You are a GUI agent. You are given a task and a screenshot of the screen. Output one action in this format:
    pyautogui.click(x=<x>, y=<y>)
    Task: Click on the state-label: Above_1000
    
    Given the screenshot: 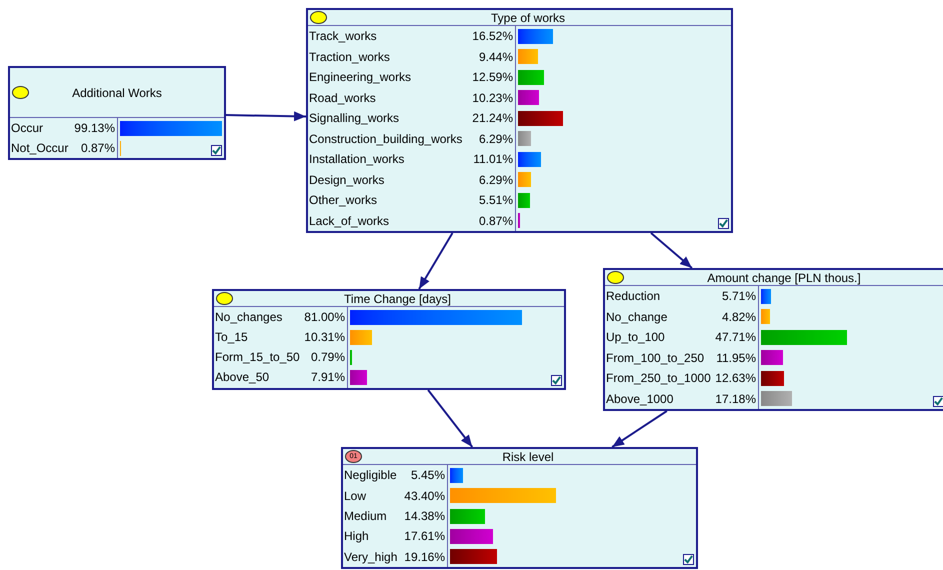 What is the action you would take?
    pyautogui.click(x=640, y=399)
    